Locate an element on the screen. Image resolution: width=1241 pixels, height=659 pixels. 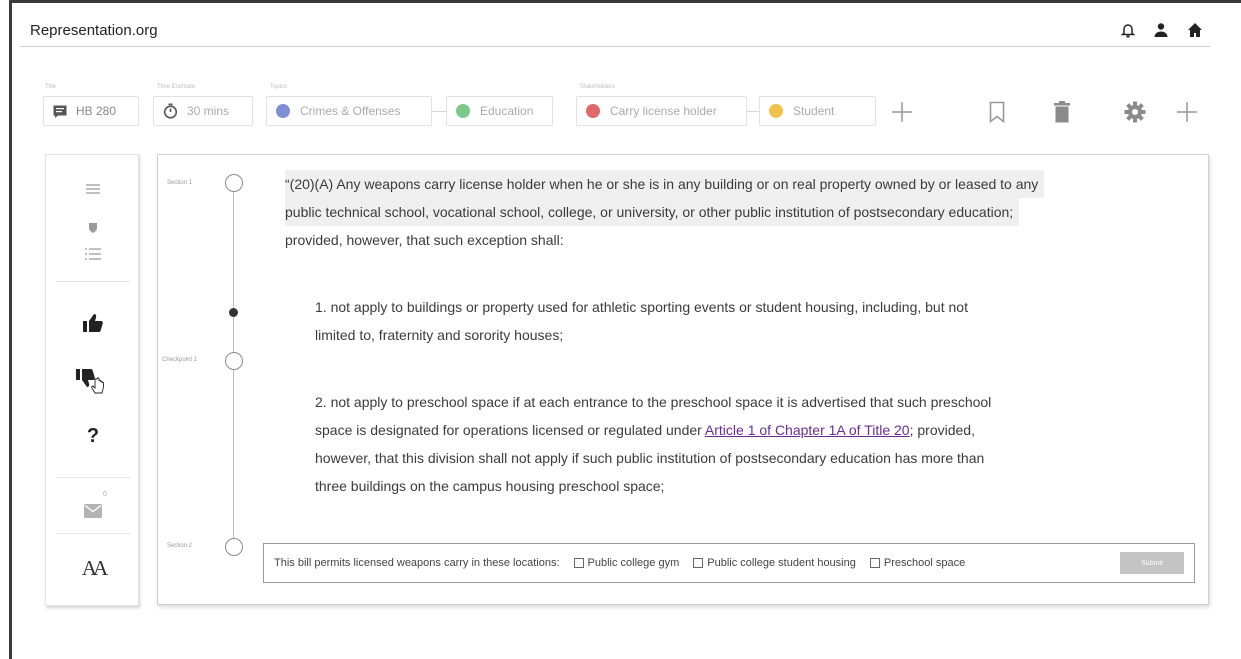
stopwatch-icon is located at coordinates (170, 111).